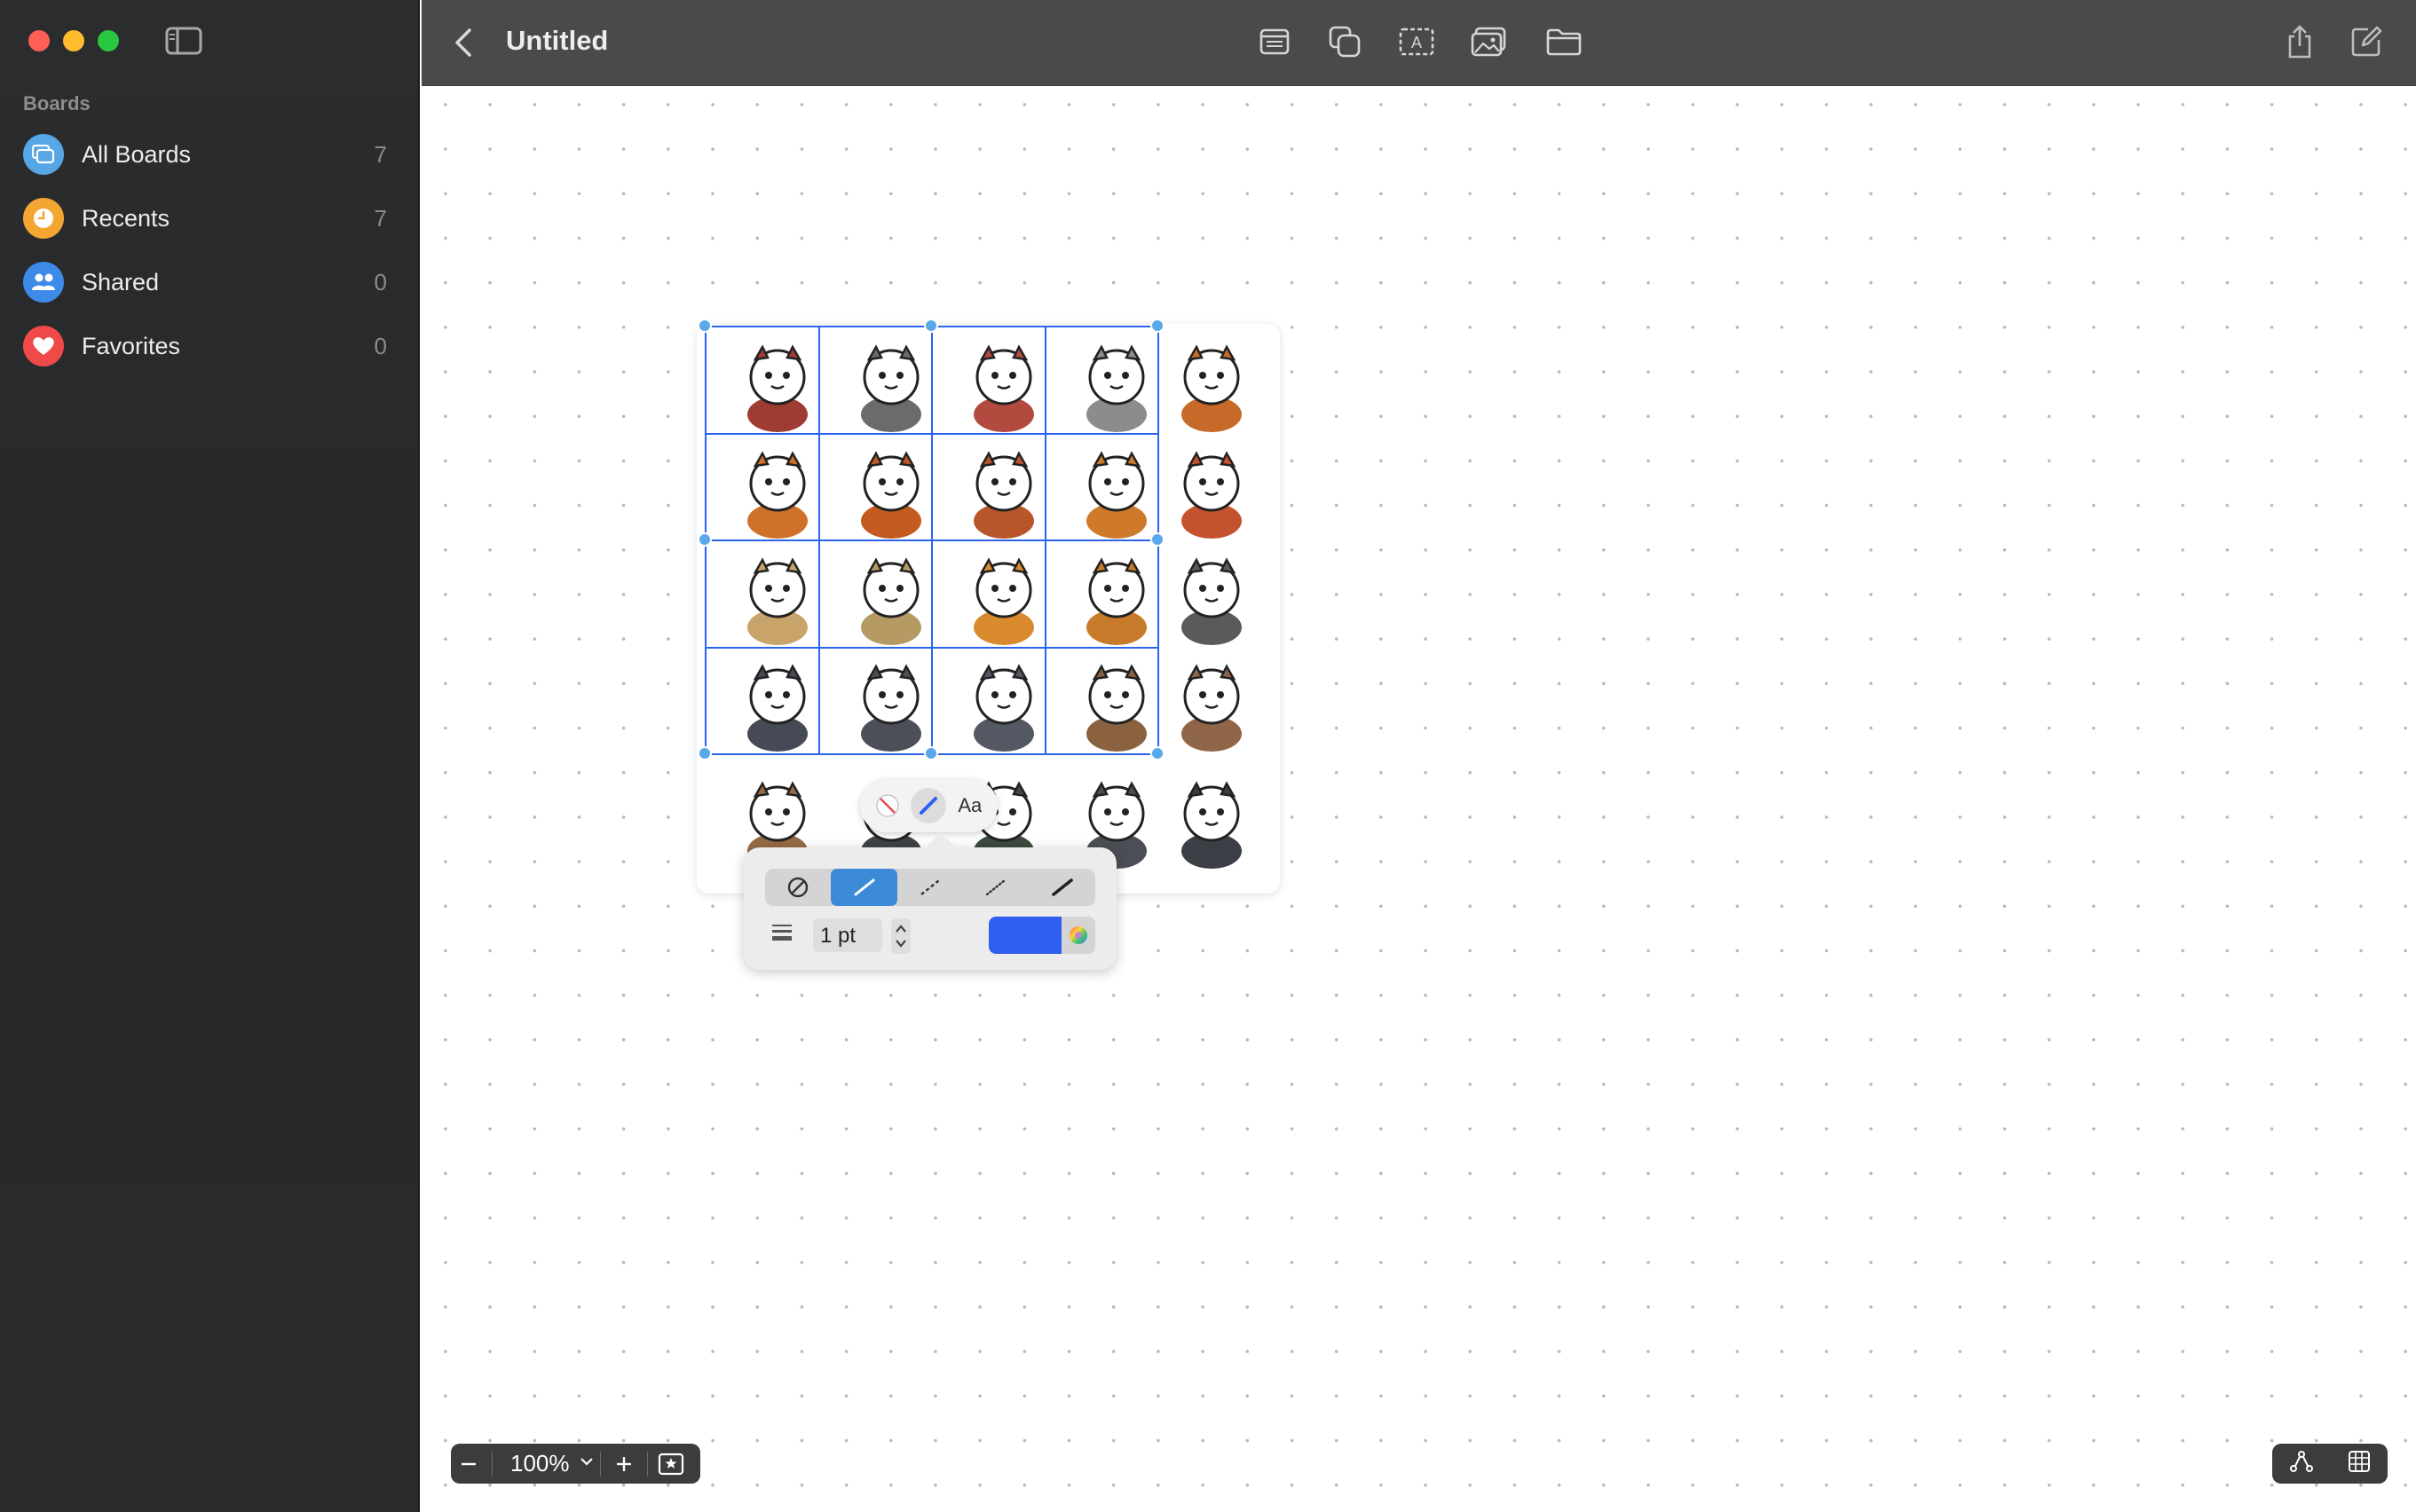 The height and width of the screenshot is (1512, 2416). I want to click on zoom-in-icon, so click(624, 1464).